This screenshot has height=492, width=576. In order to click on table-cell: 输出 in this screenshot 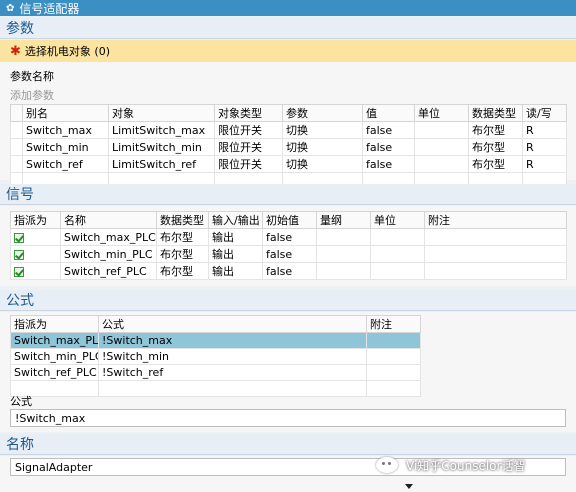, I will do `click(235, 271)`.